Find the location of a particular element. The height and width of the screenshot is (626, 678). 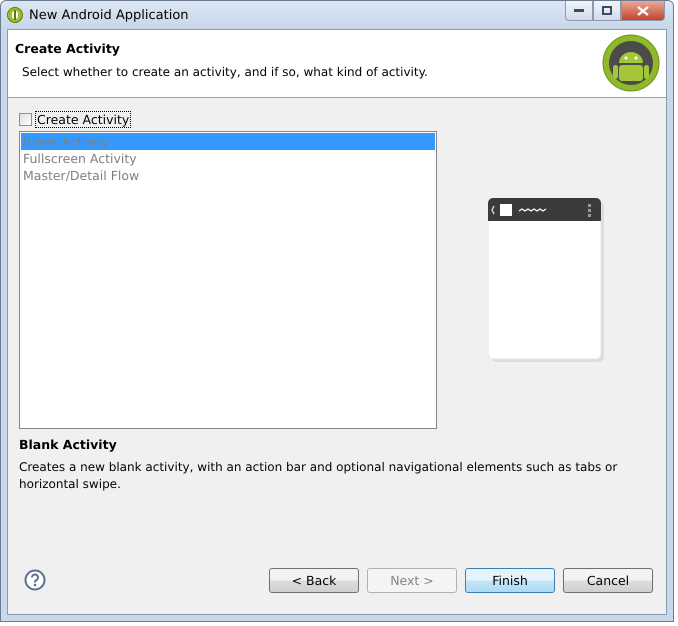

checkbox is located at coordinates (25, 119).